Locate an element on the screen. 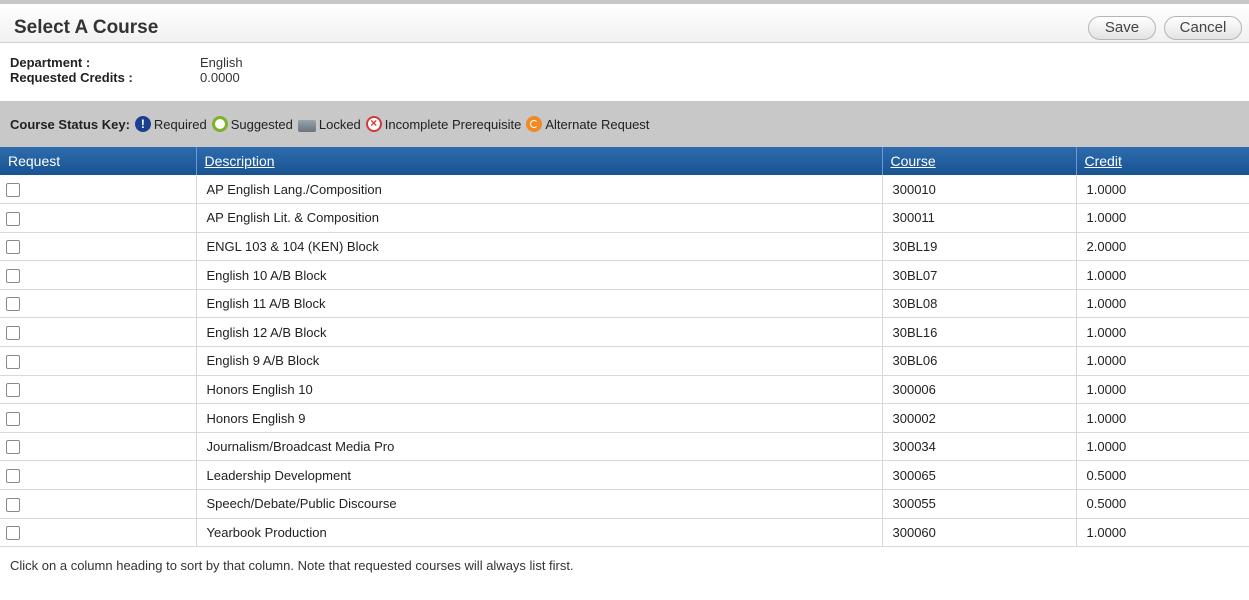 This screenshot has width=1249, height=600. requested-credits-value: 0.0000 is located at coordinates (220, 77).